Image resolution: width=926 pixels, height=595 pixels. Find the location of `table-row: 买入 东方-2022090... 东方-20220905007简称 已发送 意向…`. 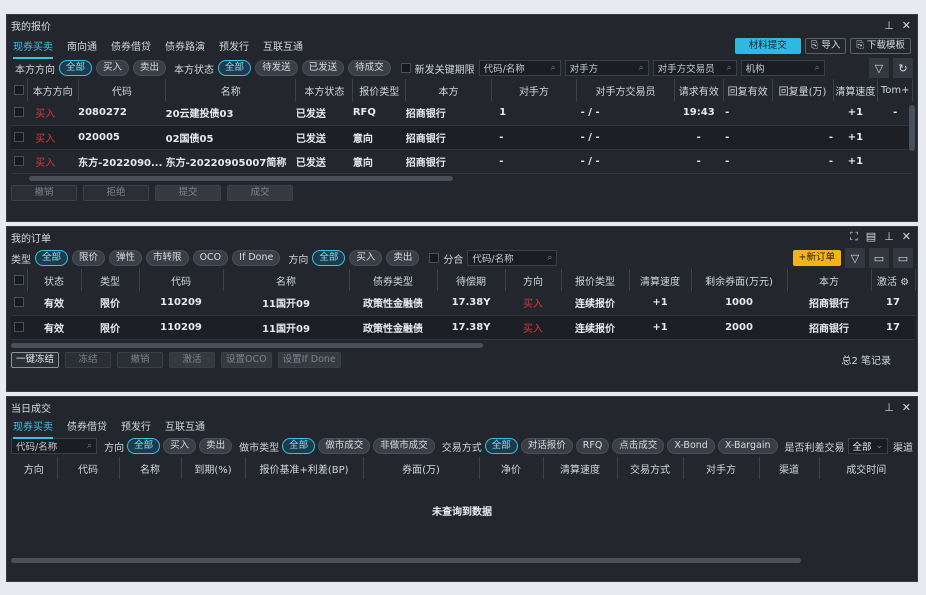

table-row: 买入 东方-2022090... 东方-20220905007简称 已发送 意向… is located at coordinates (462, 161).